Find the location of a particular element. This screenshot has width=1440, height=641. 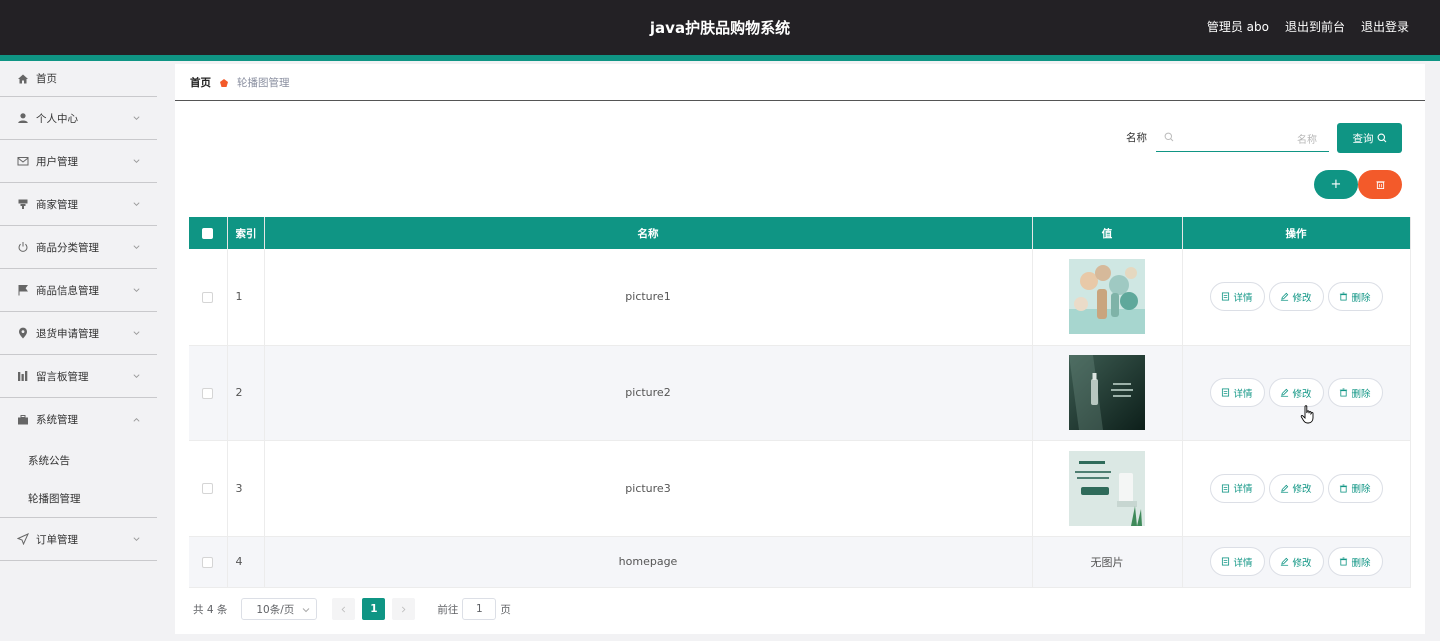

sidebar-subitem-carousel: 轮播图管理 is located at coordinates (78, 498).